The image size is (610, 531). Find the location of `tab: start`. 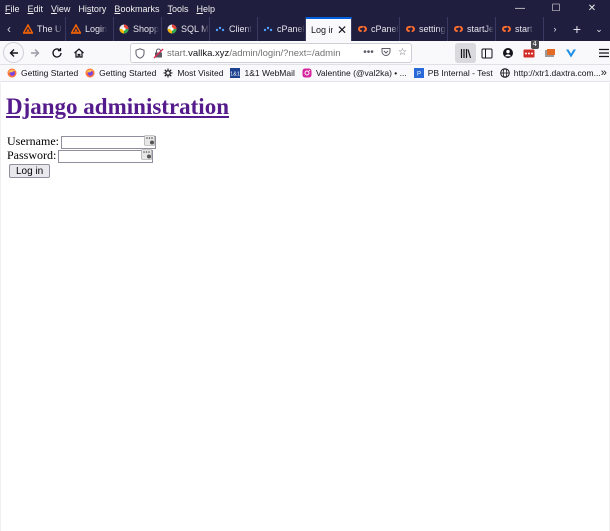

tab: start is located at coordinates (520, 29).